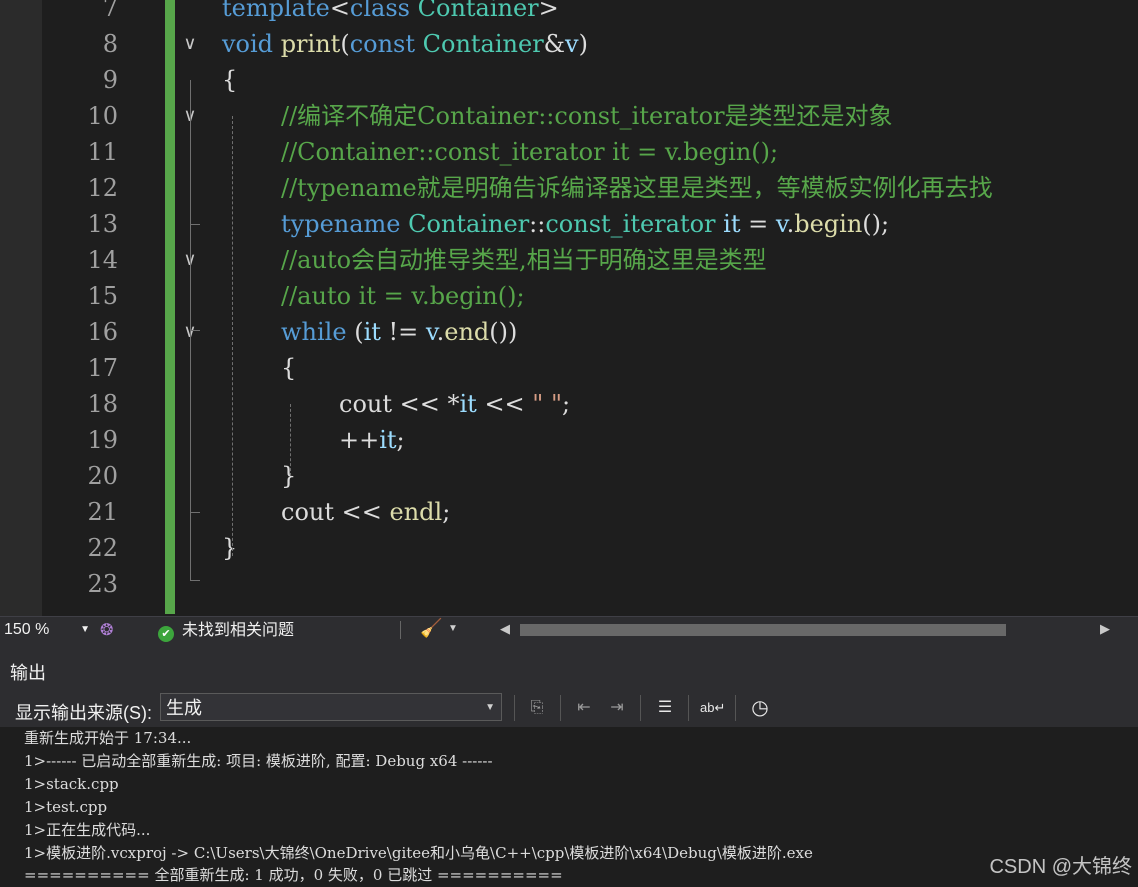 The height and width of the screenshot is (887, 1138). I want to click on line-number: 20, so click(102, 476).